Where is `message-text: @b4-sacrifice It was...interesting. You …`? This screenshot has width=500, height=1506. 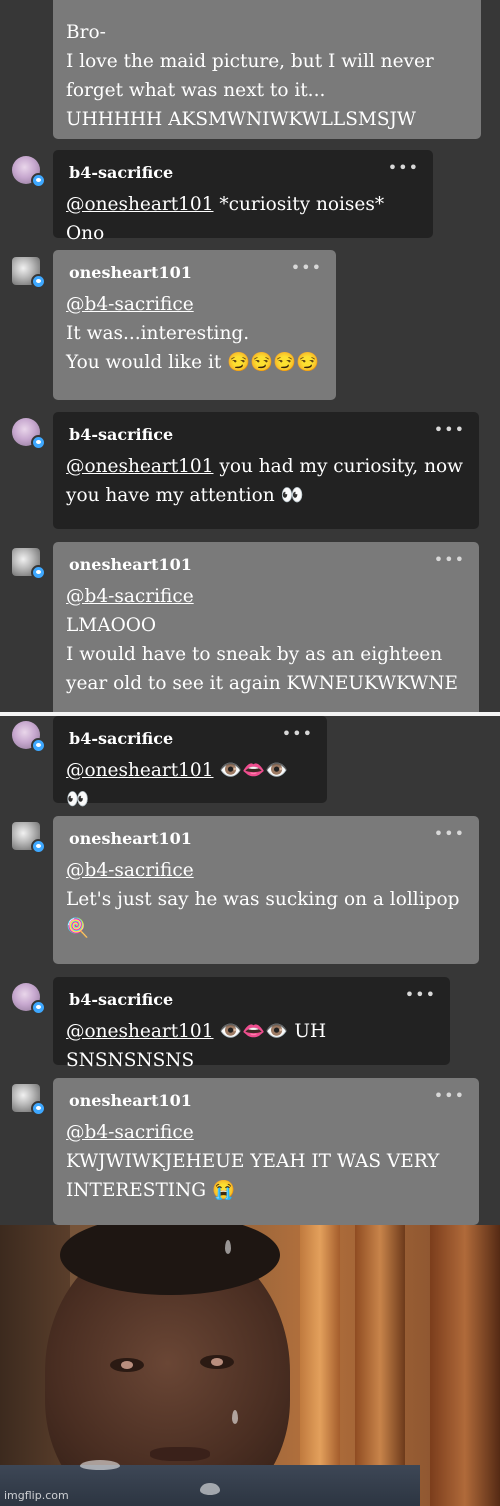 message-text: @b4-sacrifice It was...interesting. You … is located at coordinates (193, 333).